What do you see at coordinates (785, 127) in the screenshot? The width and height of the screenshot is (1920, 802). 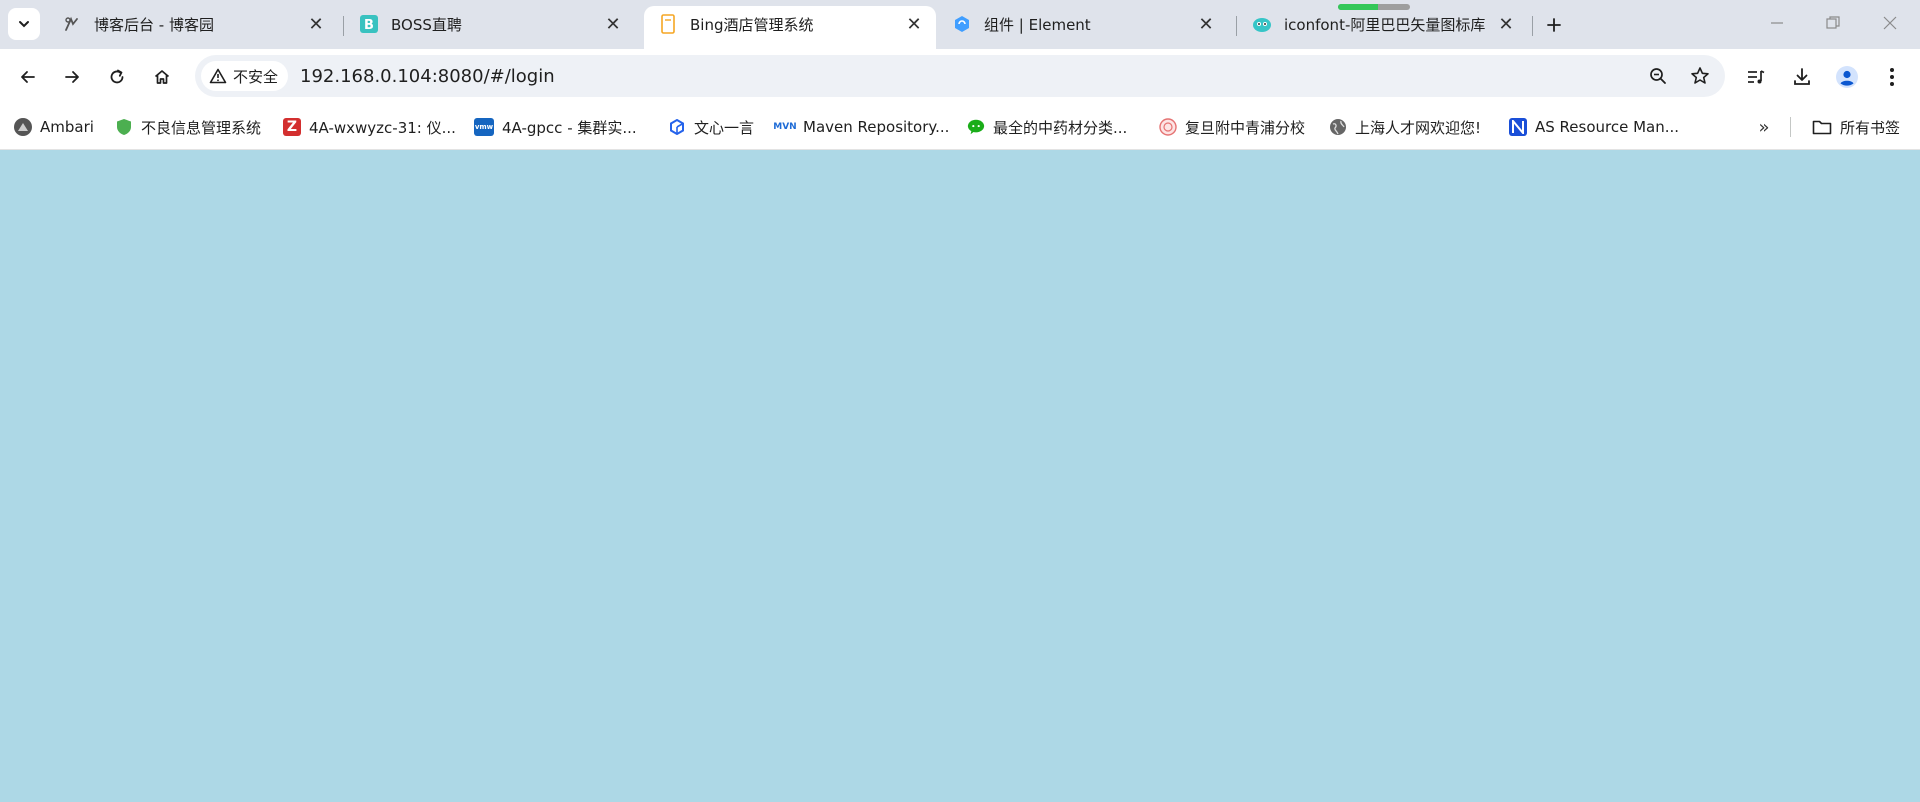 I see `maven-icon: MVN` at bounding box center [785, 127].